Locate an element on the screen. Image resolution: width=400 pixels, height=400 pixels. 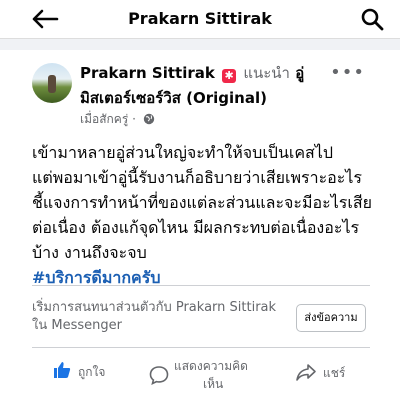
comment-label-line: แสดงความคิด is located at coordinates (211, 366).